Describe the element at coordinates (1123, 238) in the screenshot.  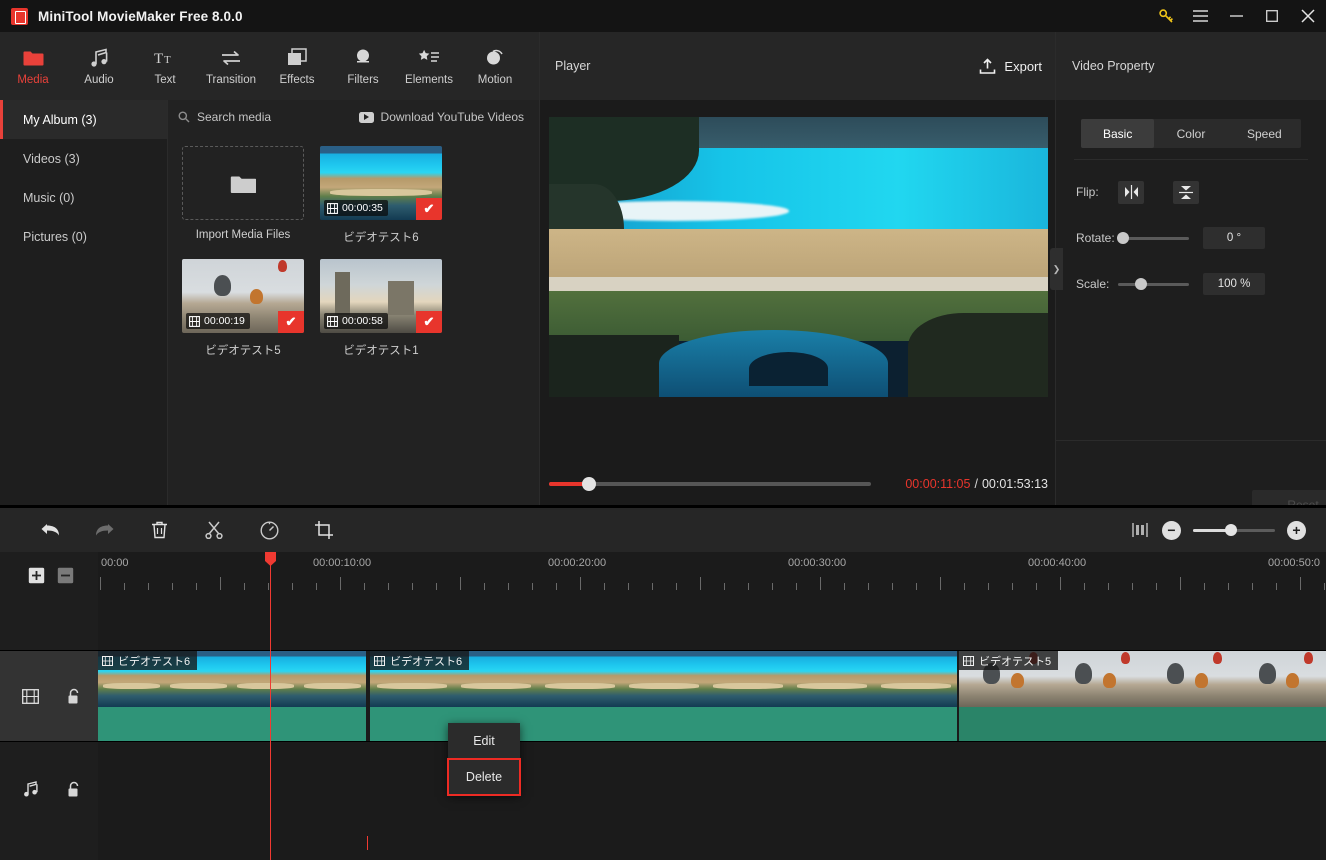
I see `rotate-handle` at that location.